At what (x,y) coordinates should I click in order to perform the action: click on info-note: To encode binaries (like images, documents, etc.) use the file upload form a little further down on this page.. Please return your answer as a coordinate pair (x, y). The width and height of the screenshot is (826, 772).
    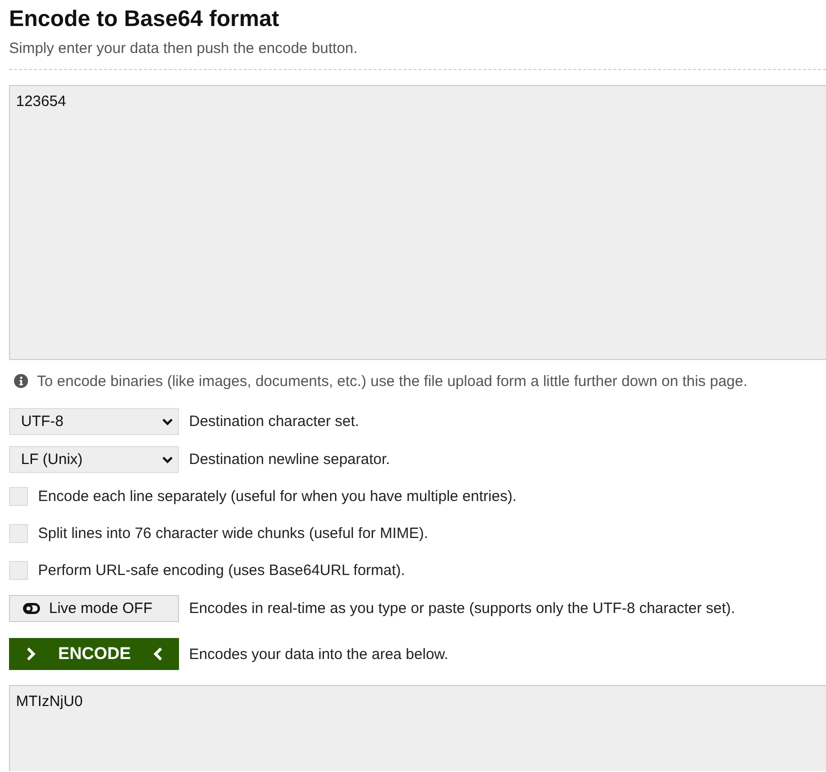
    Looking at the image, I should click on (392, 381).